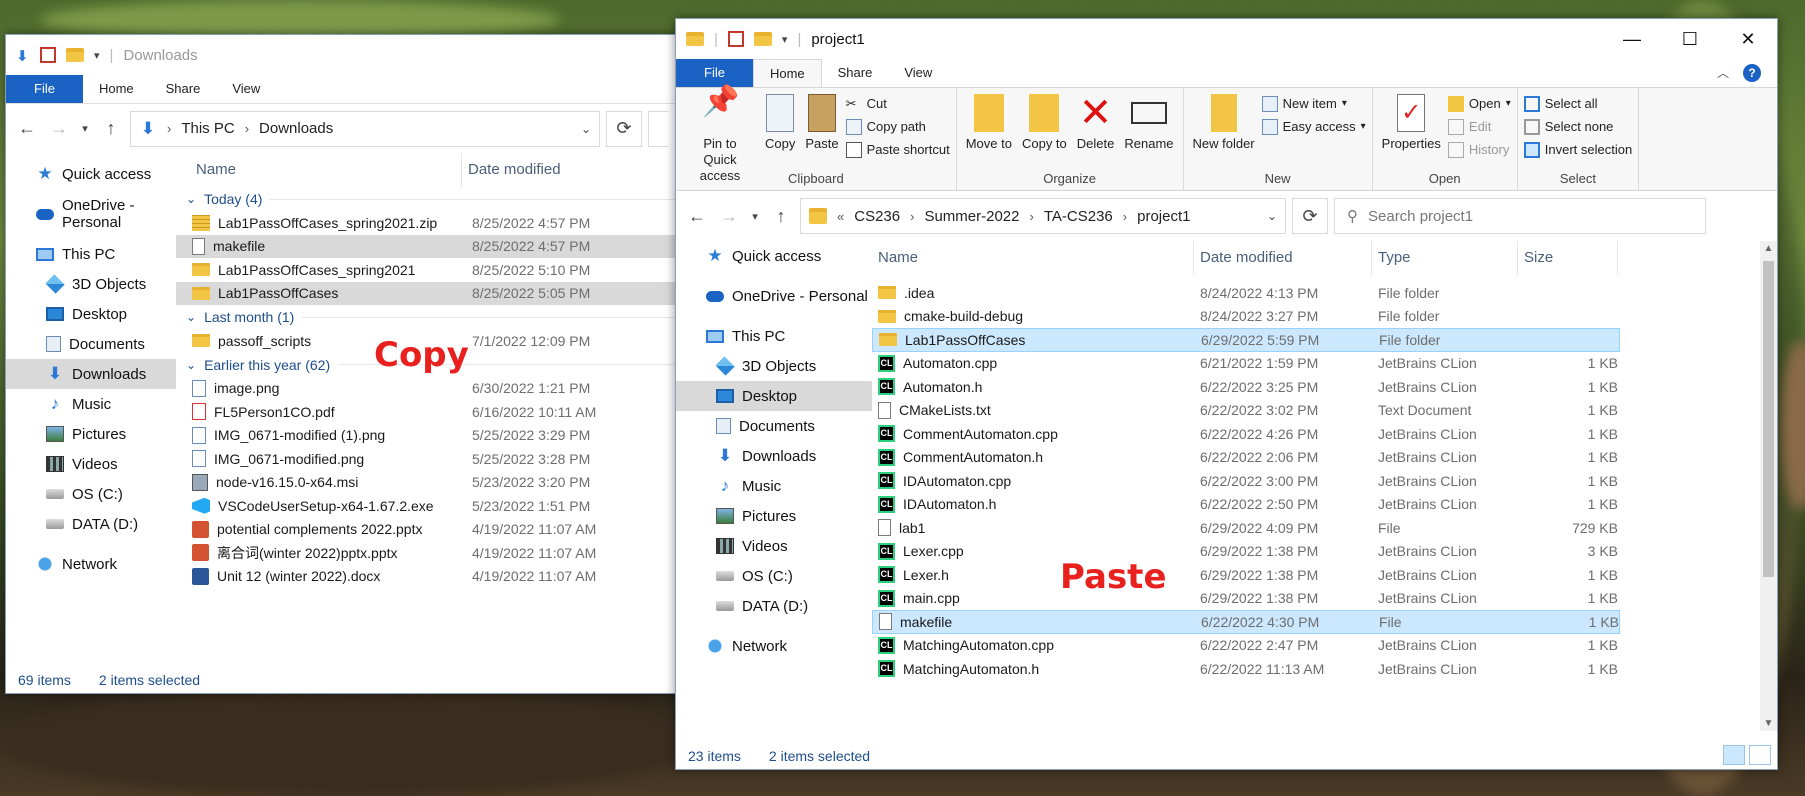 This screenshot has width=1805, height=796. What do you see at coordinates (1445, 258) in the screenshot?
I see `column-type: Type` at bounding box center [1445, 258].